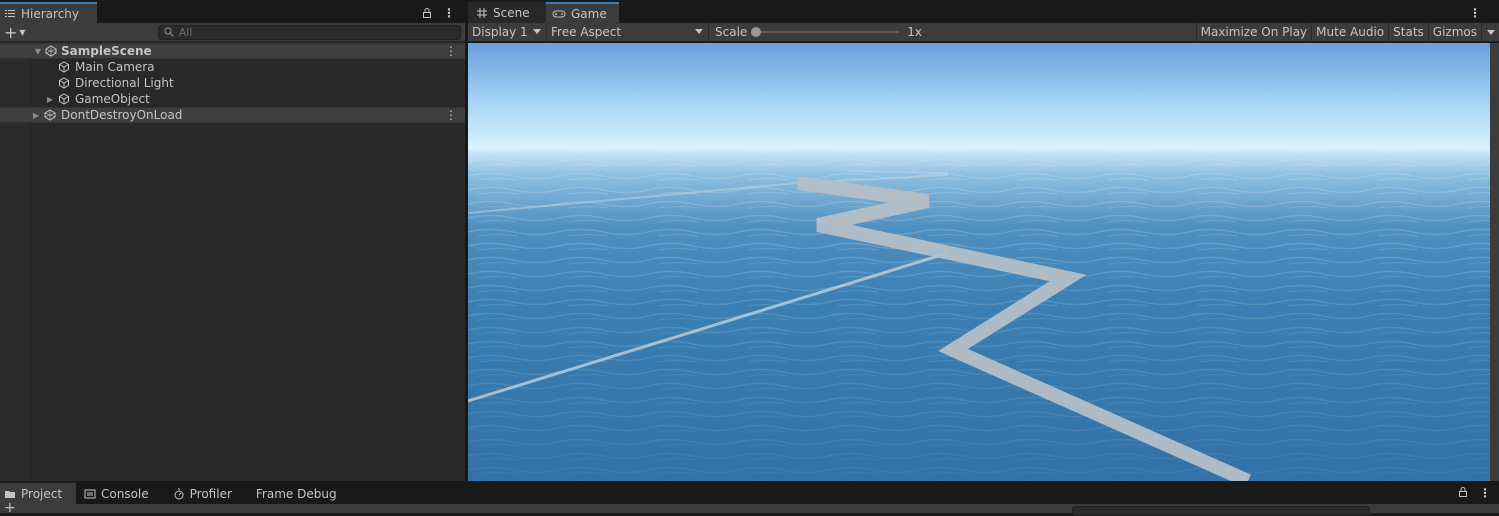 Image resolution: width=1499 pixels, height=516 pixels. What do you see at coordinates (1485, 493) in the screenshot?
I see `project-menu-icon: ⋮` at bounding box center [1485, 493].